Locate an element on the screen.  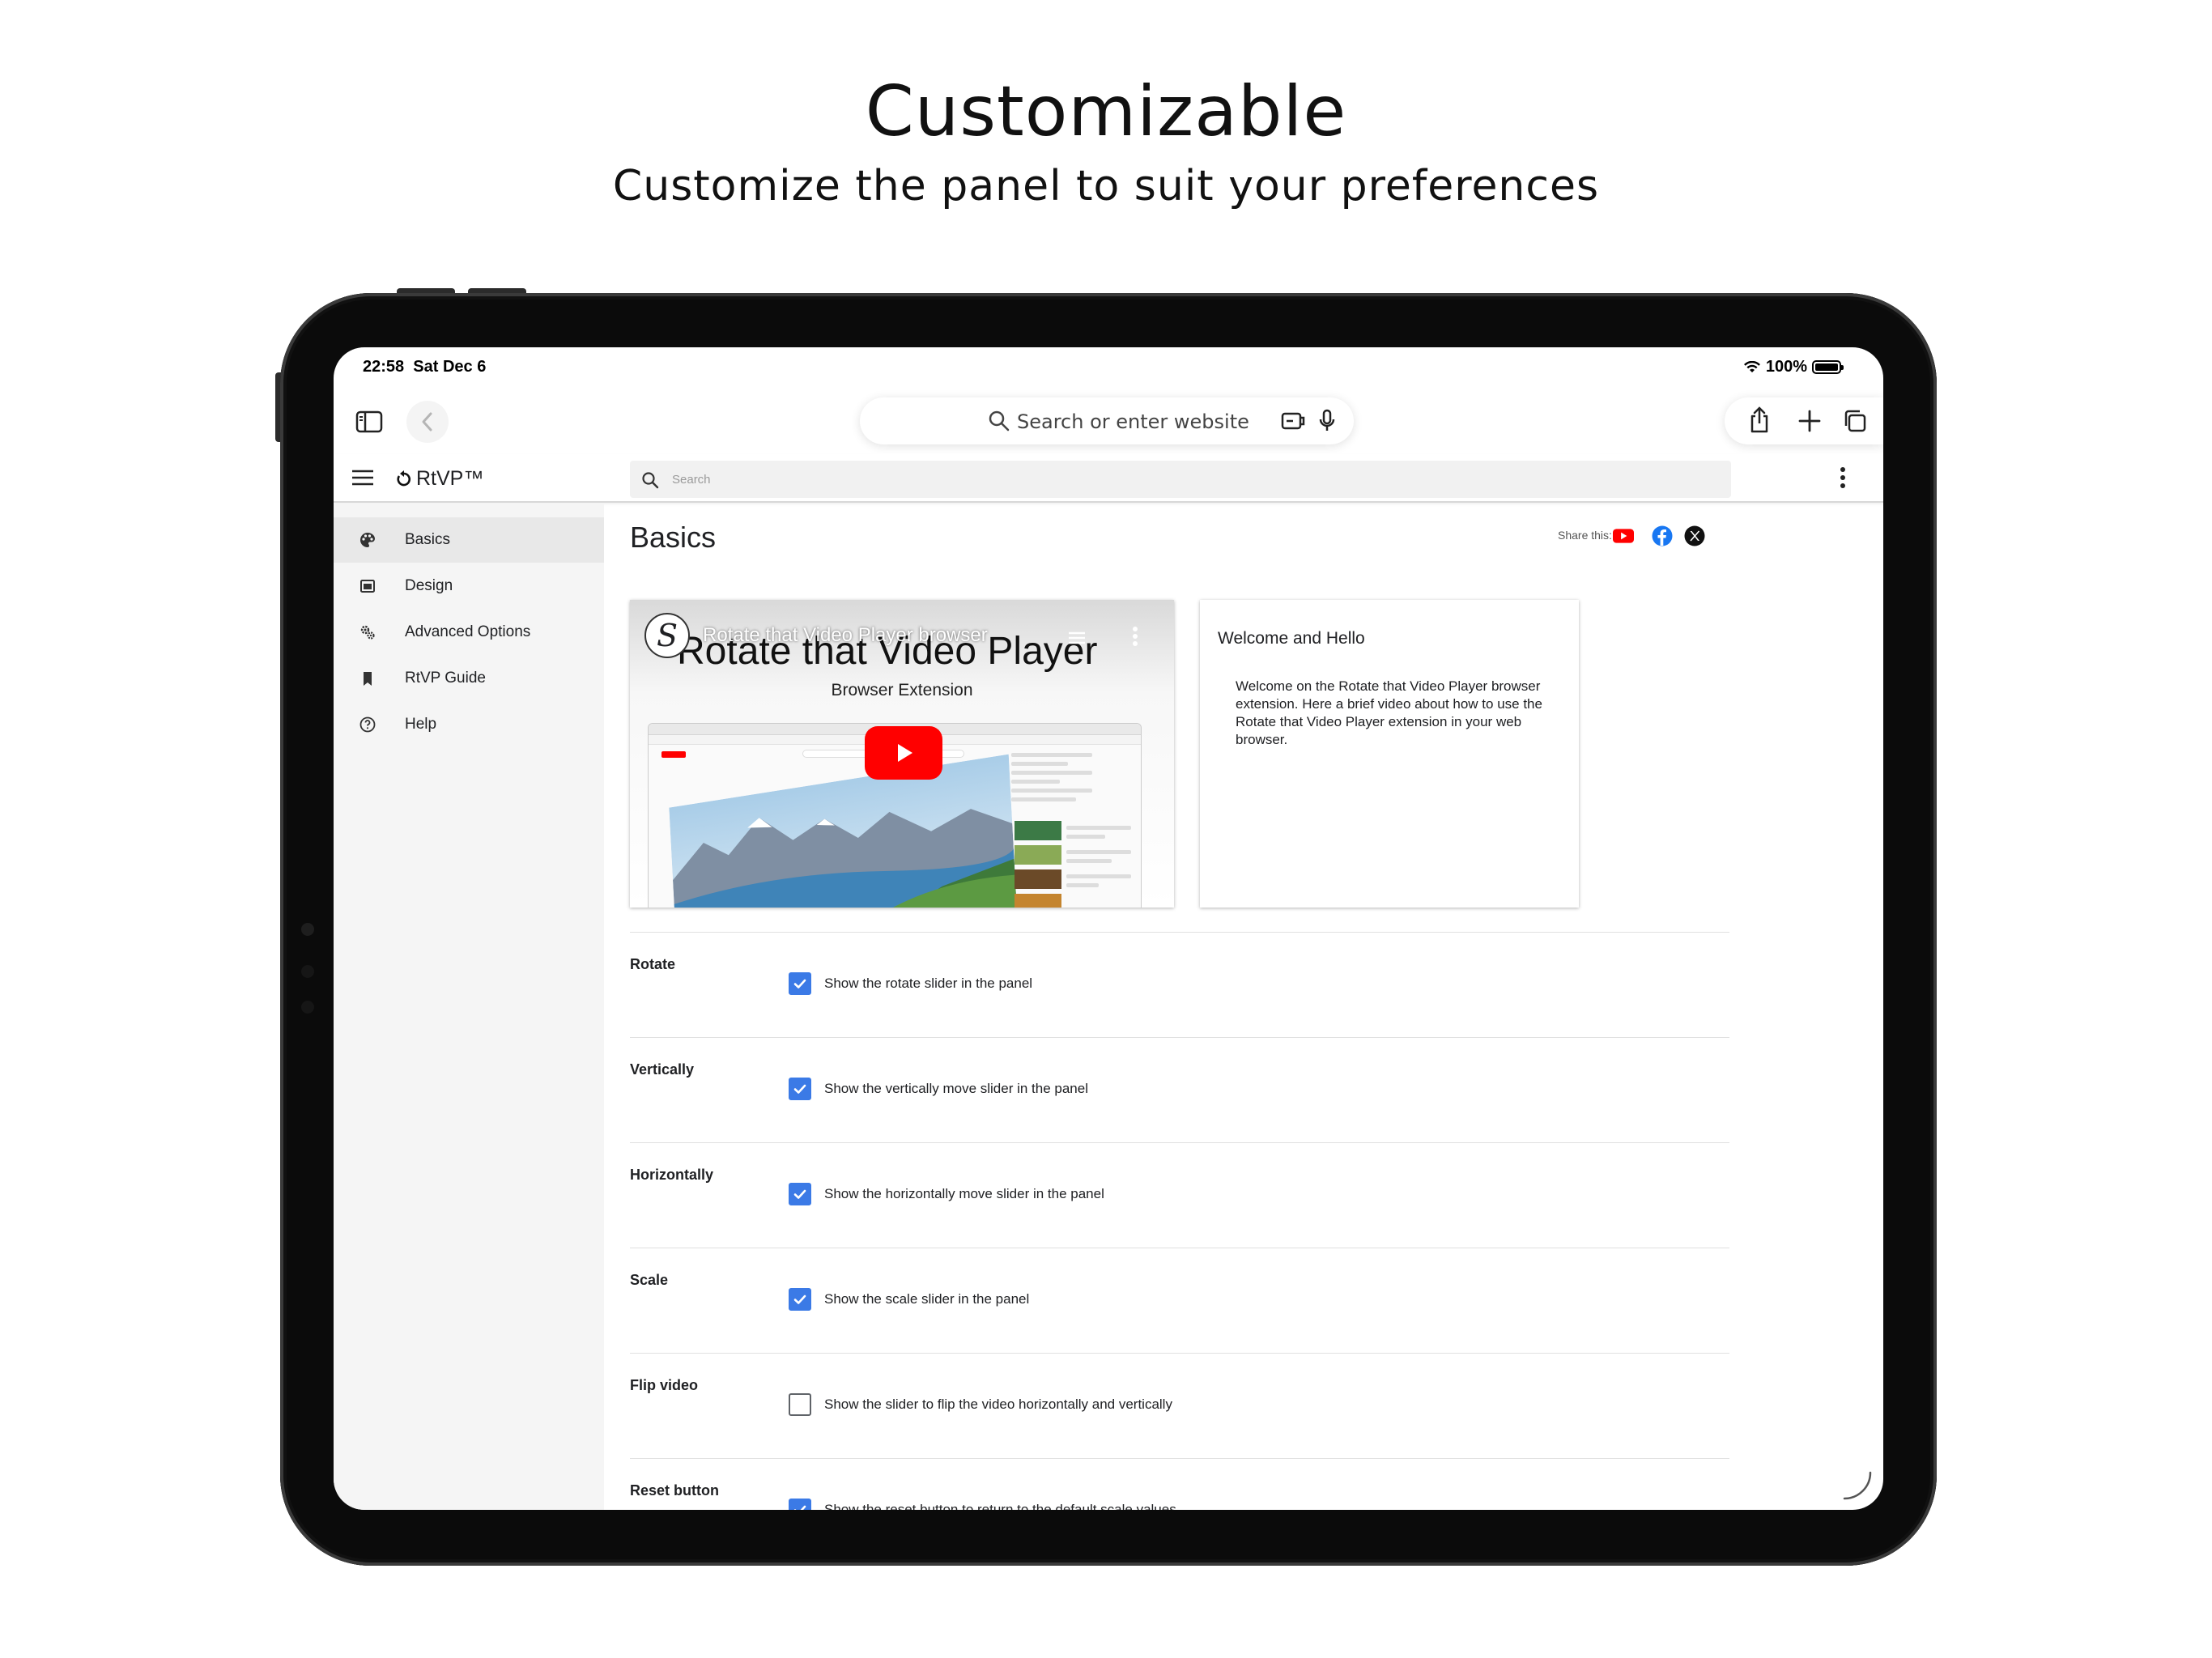
window-icon is located at coordinates (368, 586).